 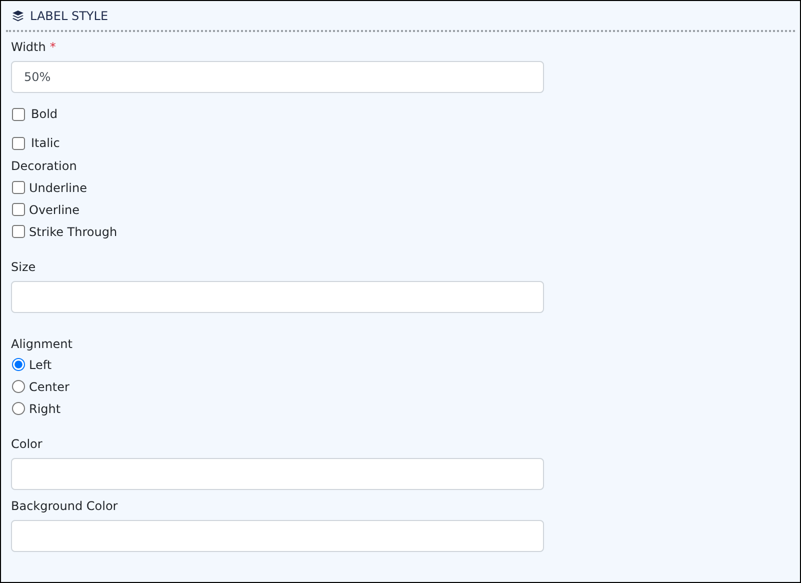 I want to click on radio-label: Right, so click(x=45, y=409).